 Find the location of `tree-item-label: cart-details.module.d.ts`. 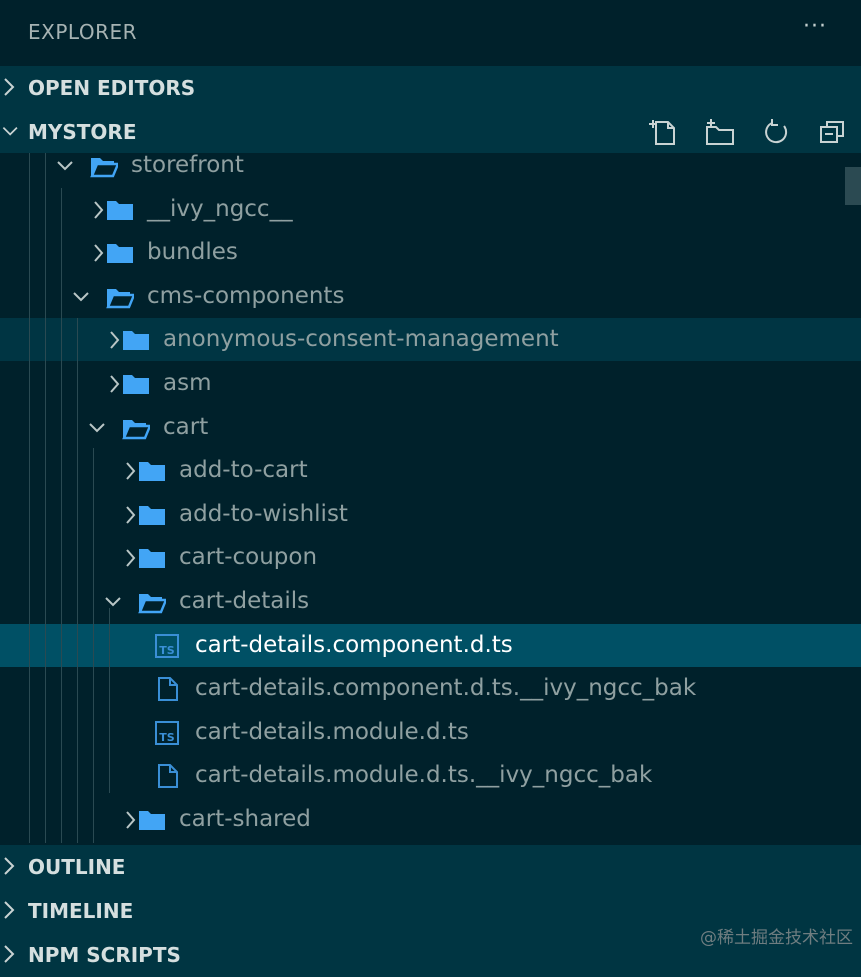

tree-item-label: cart-details.module.d.ts is located at coordinates (332, 731).